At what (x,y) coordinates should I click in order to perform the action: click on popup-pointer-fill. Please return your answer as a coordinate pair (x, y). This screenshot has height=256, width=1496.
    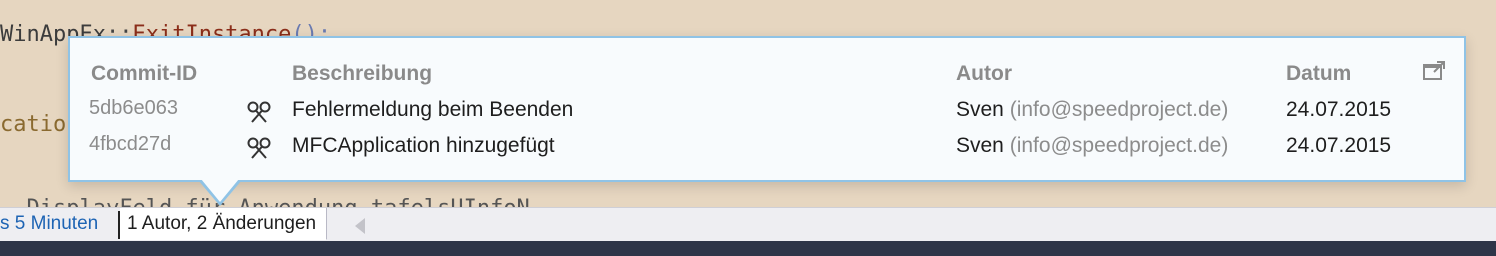
    Looking at the image, I should click on (220, 190).